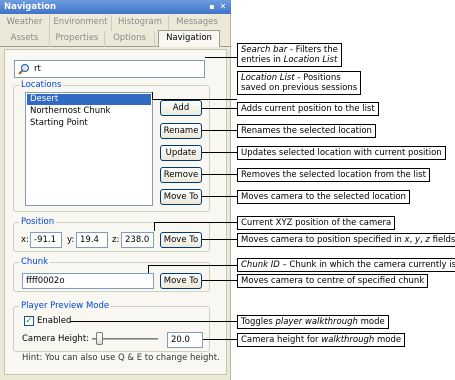 Image resolution: width=455 pixels, height=380 pixels. I want to click on y-label: y:, so click(71, 240).